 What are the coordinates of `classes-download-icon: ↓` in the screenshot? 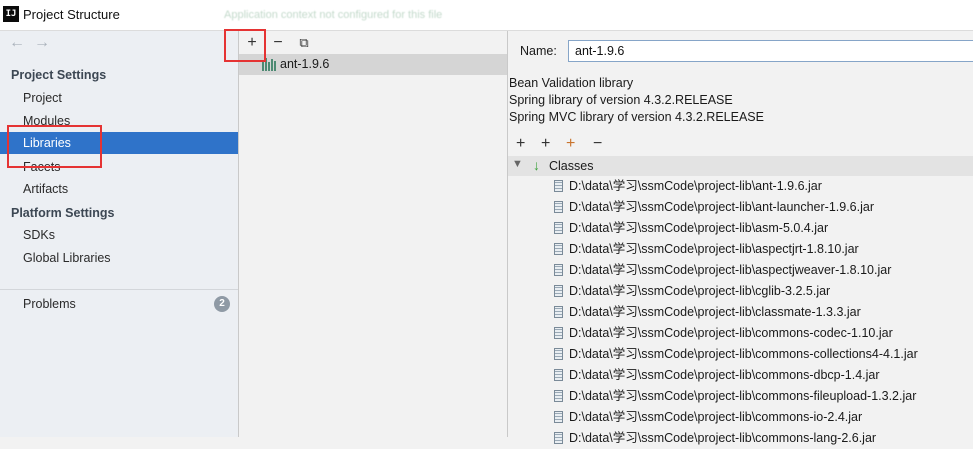 It's located at (536, 165).